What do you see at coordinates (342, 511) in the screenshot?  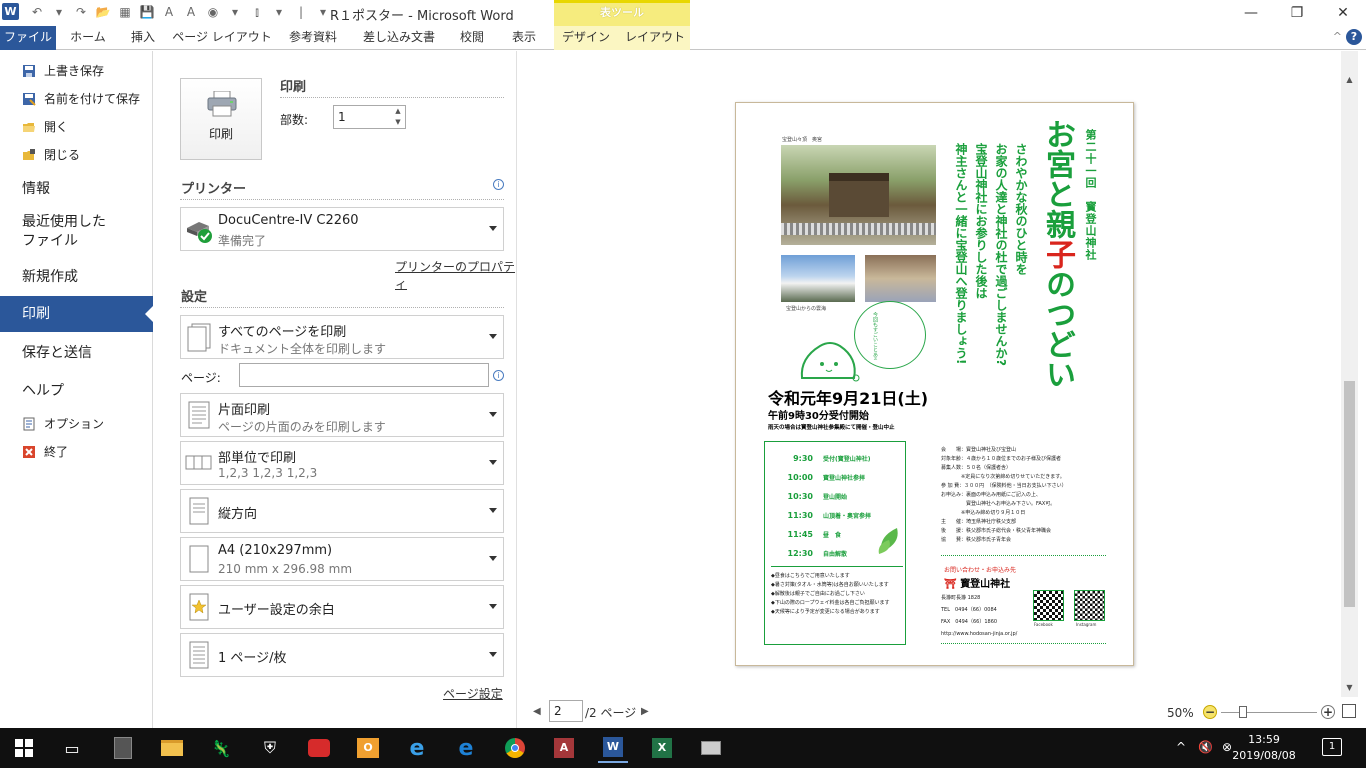 I see `orientation-dropdown: 縦方向` at bounding box center [342, 511].